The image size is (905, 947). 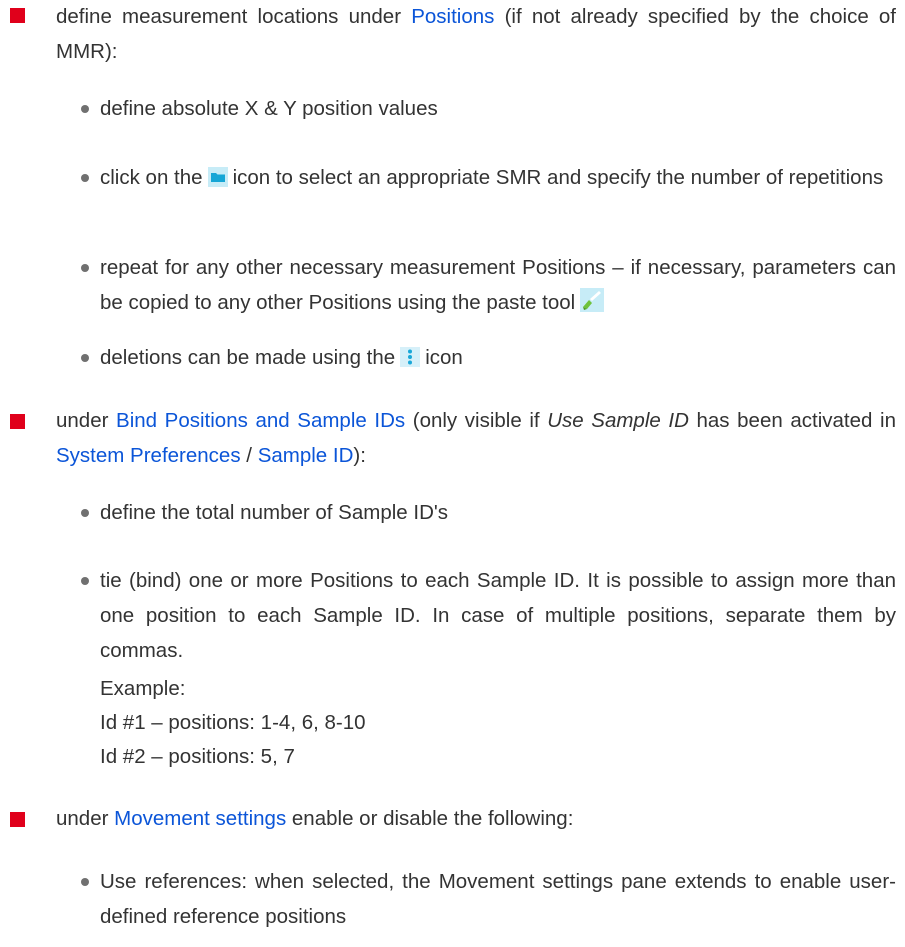 I want to click on text: deletions can be made using the, so click(x=248, y=357).